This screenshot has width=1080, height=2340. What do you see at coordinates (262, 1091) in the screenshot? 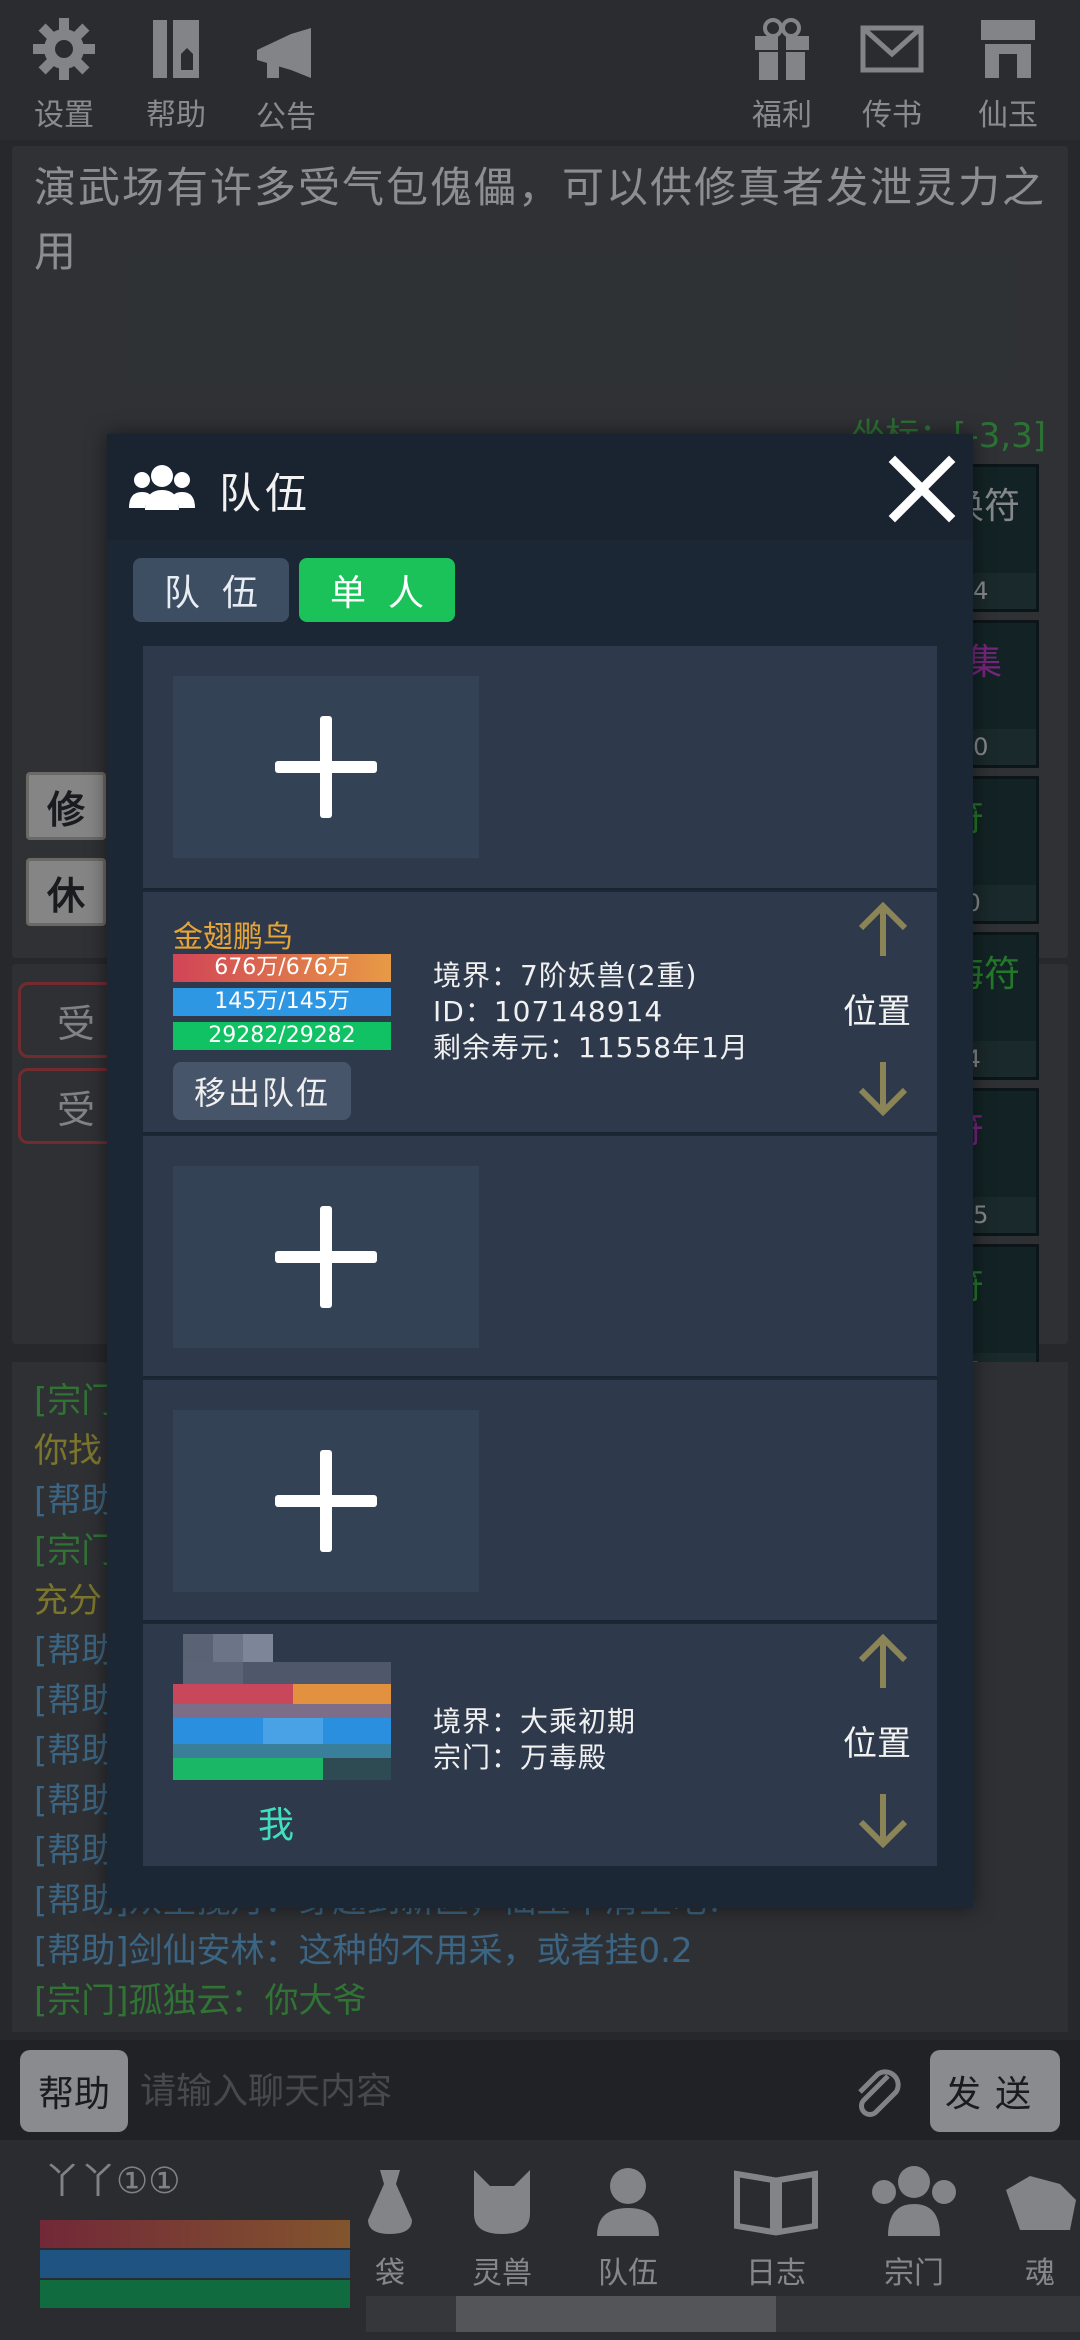
I see `remove-from-team-button: 移出队伍` at bounding box center [262, 1091].